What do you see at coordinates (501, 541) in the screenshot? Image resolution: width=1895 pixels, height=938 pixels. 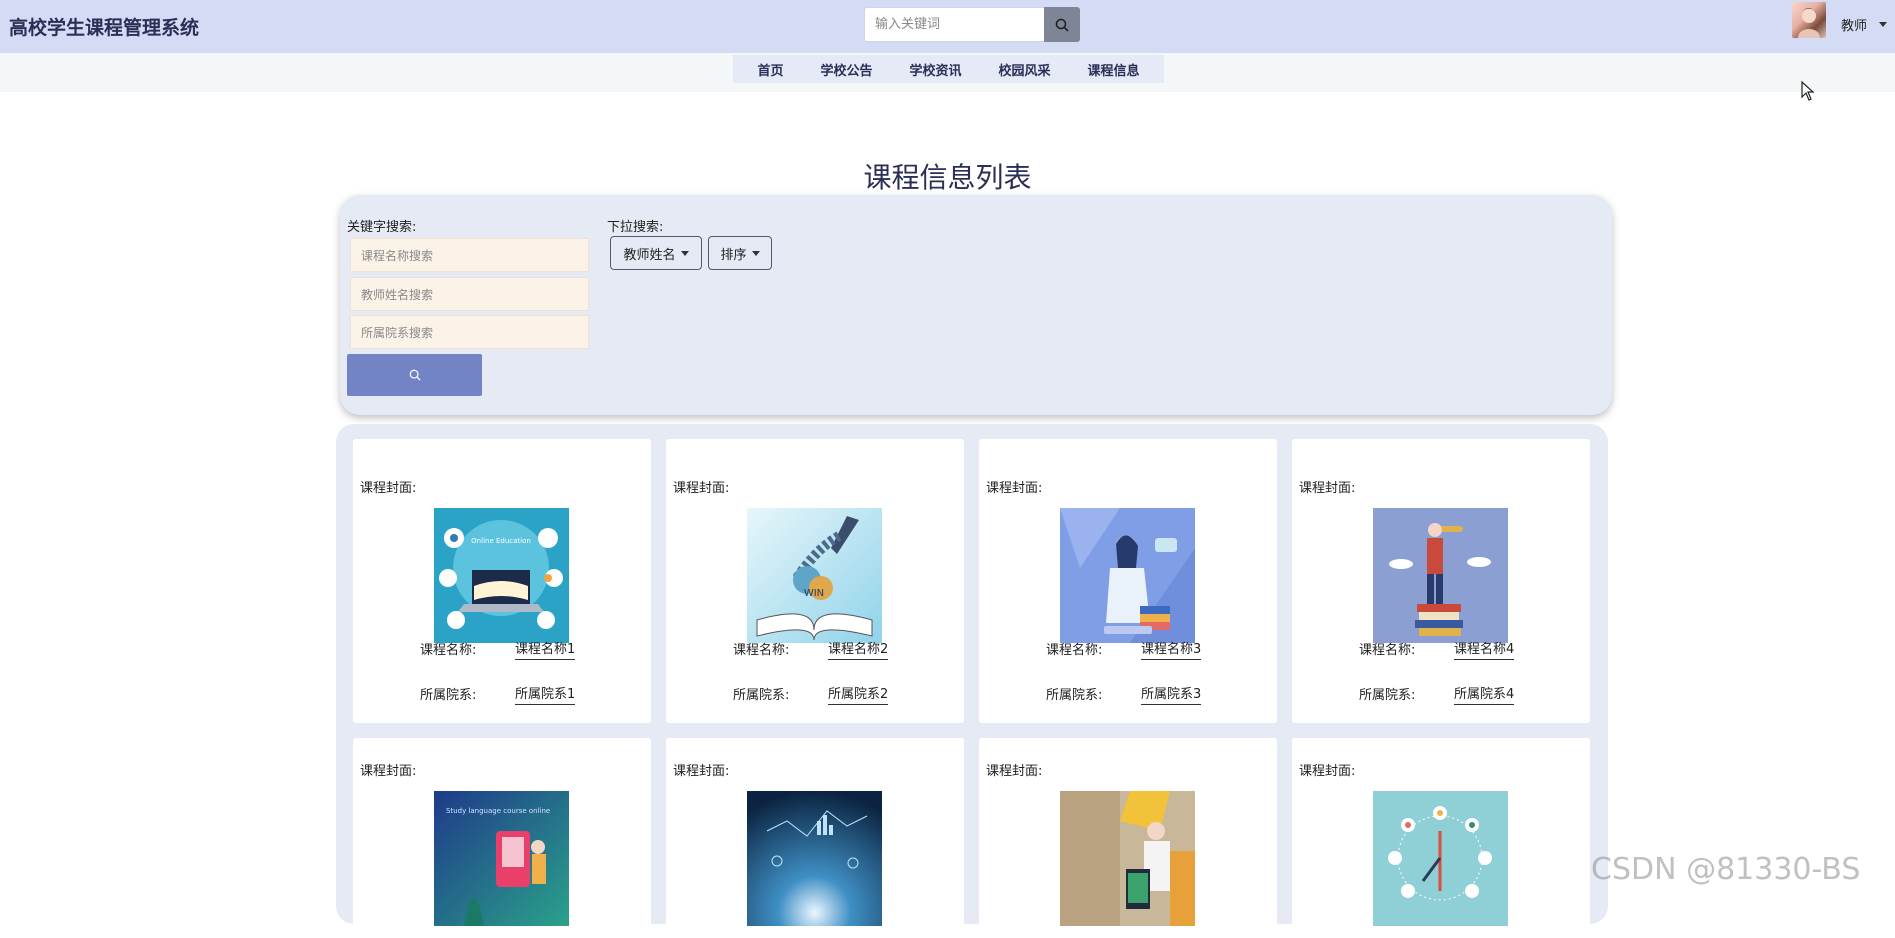 I see `cover-text: Online Education` at bounding box center [501, 541].